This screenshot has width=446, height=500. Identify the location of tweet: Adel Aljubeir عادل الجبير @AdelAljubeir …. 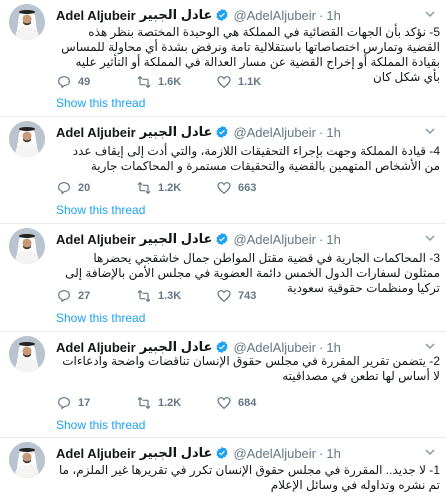
(223, 469).